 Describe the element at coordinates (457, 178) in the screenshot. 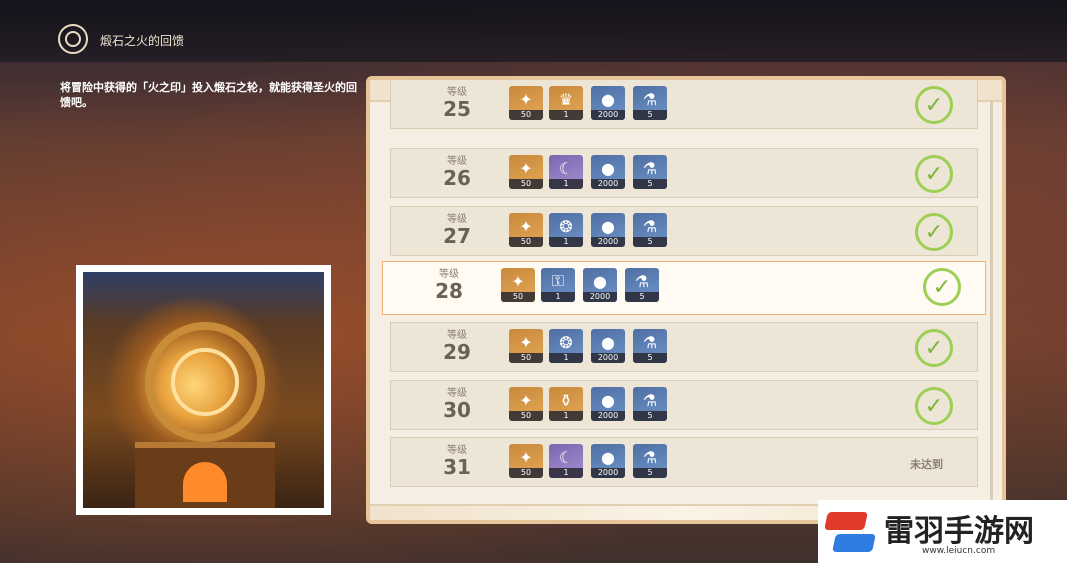

I see `level-number: 26` at that location.